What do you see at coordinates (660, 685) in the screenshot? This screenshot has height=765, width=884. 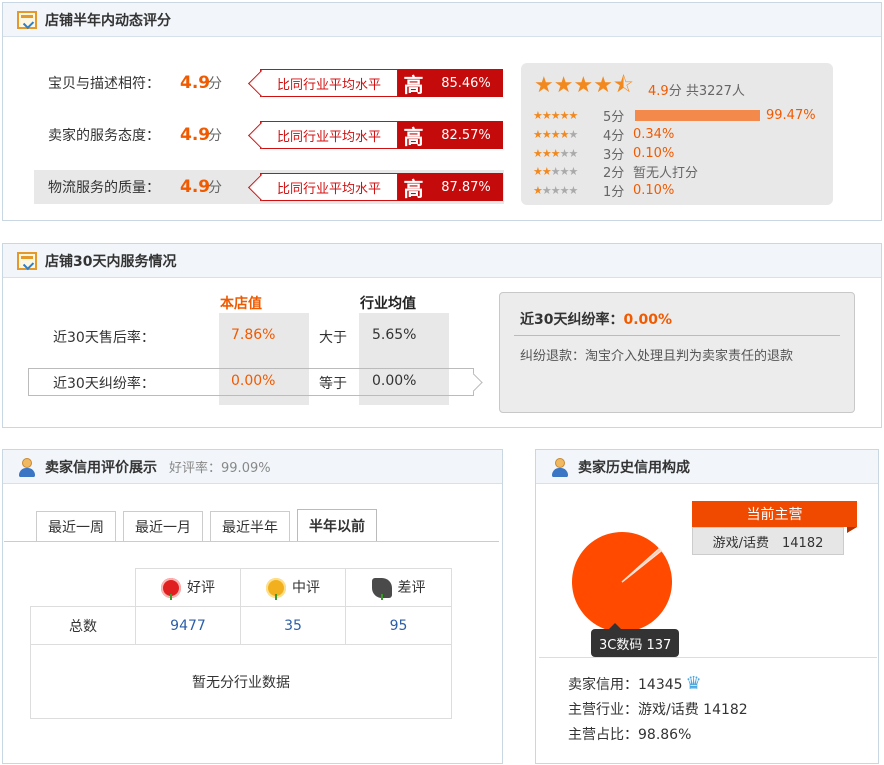 I see `seller-credit-value: 14345` at bounding box center [660, 685].